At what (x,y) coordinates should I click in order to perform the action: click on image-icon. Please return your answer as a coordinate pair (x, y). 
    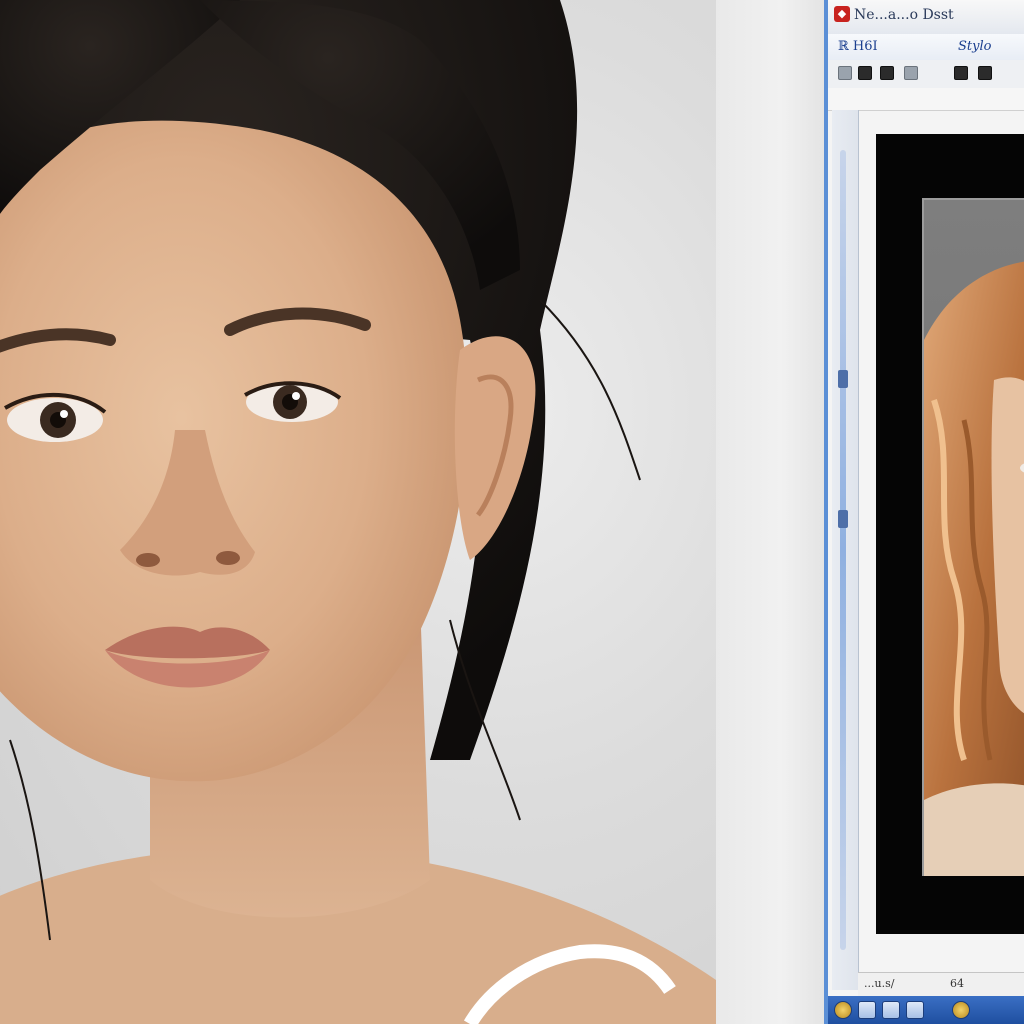
    Looking at the image, I should click on (961, 73).